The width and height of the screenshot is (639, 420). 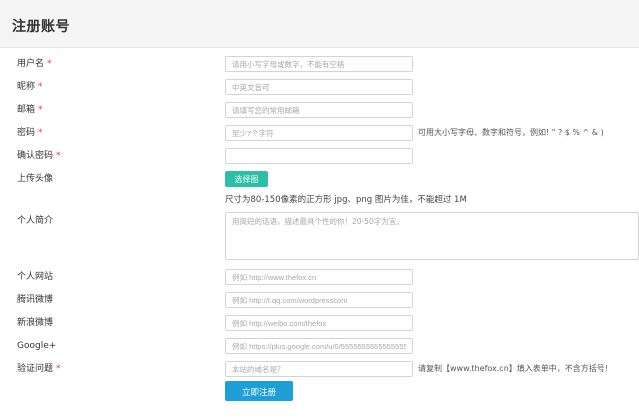 I want to click on page-title: 注册账号, so click(x=41, y=27).